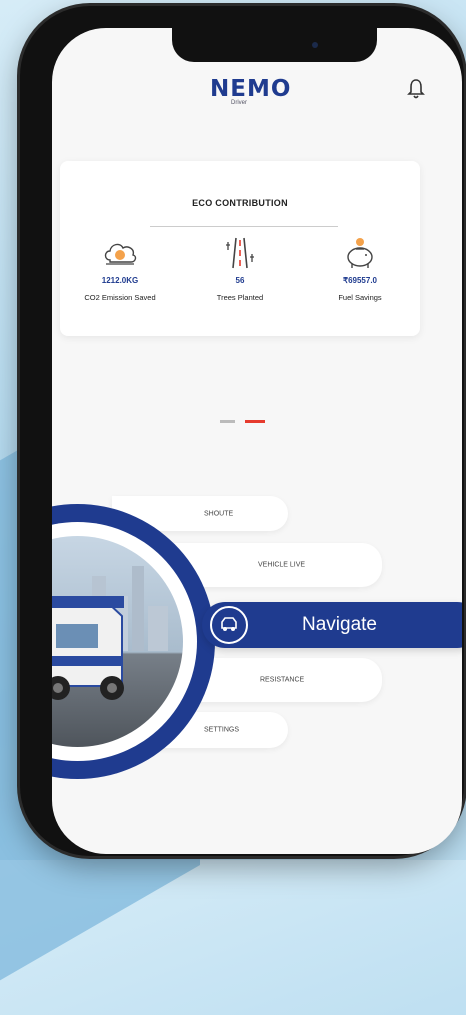  I want to click on app-logo: NEMO Driver, so click(250, 91).